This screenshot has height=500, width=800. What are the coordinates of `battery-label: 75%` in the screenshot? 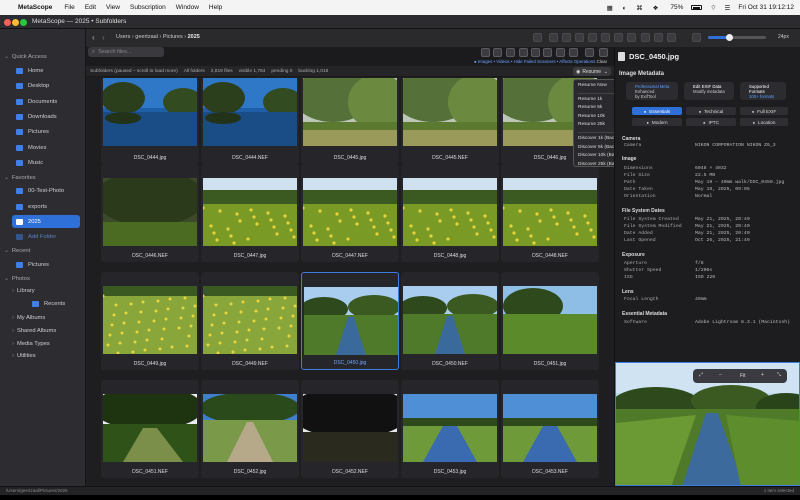 It's located at (676, 7).